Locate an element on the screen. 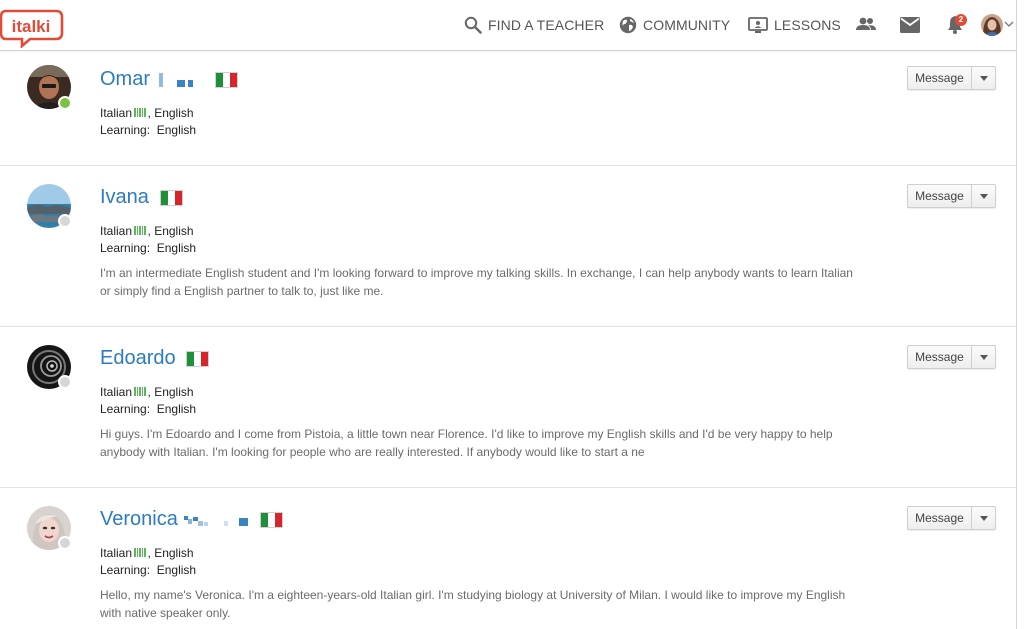  nav-community-label: COMMUNITY is located at coordinates (687, 25).